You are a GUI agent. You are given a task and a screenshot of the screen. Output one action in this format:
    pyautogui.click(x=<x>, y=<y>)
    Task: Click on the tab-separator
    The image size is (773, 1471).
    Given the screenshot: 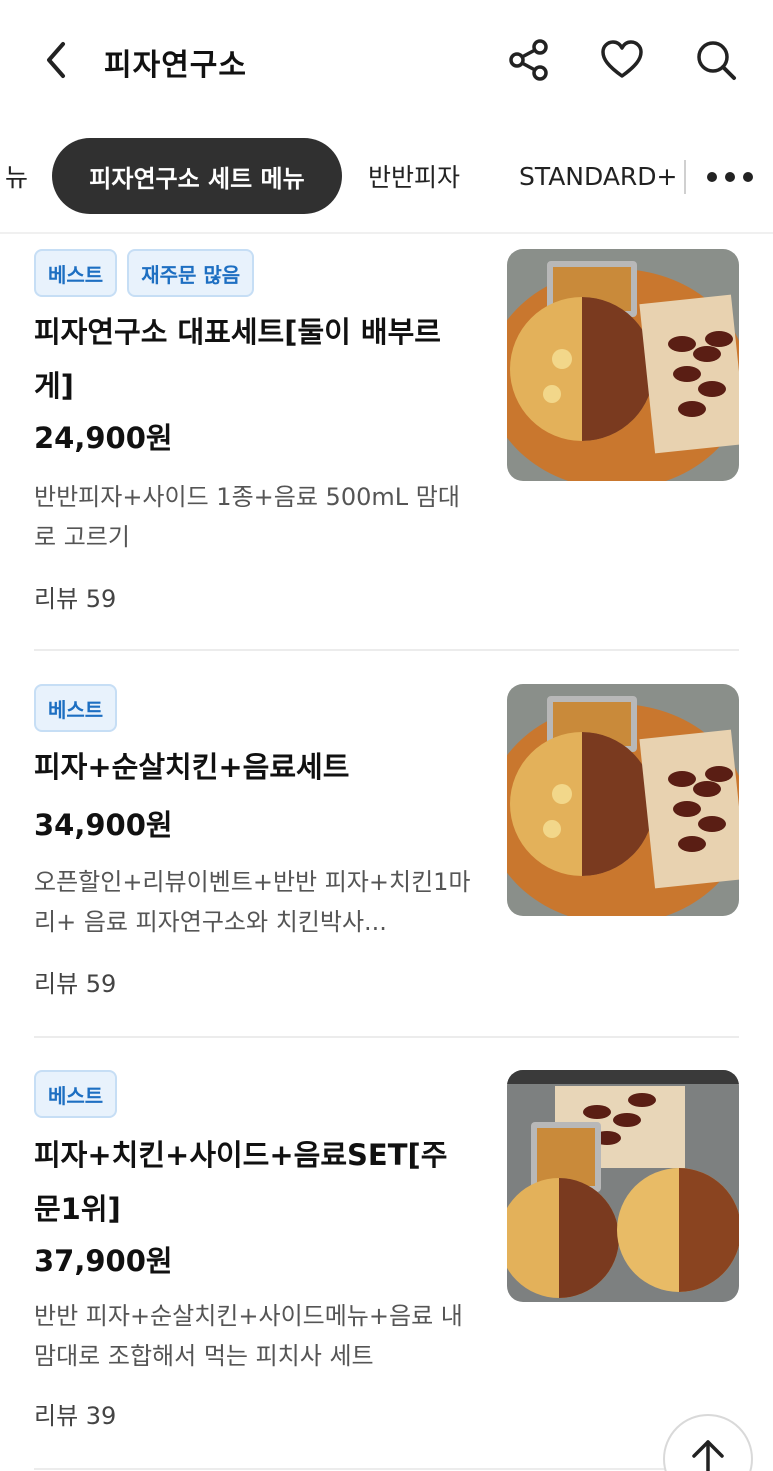 What is the action you would take?
    pyautogui.click(x=685, y=177)
    